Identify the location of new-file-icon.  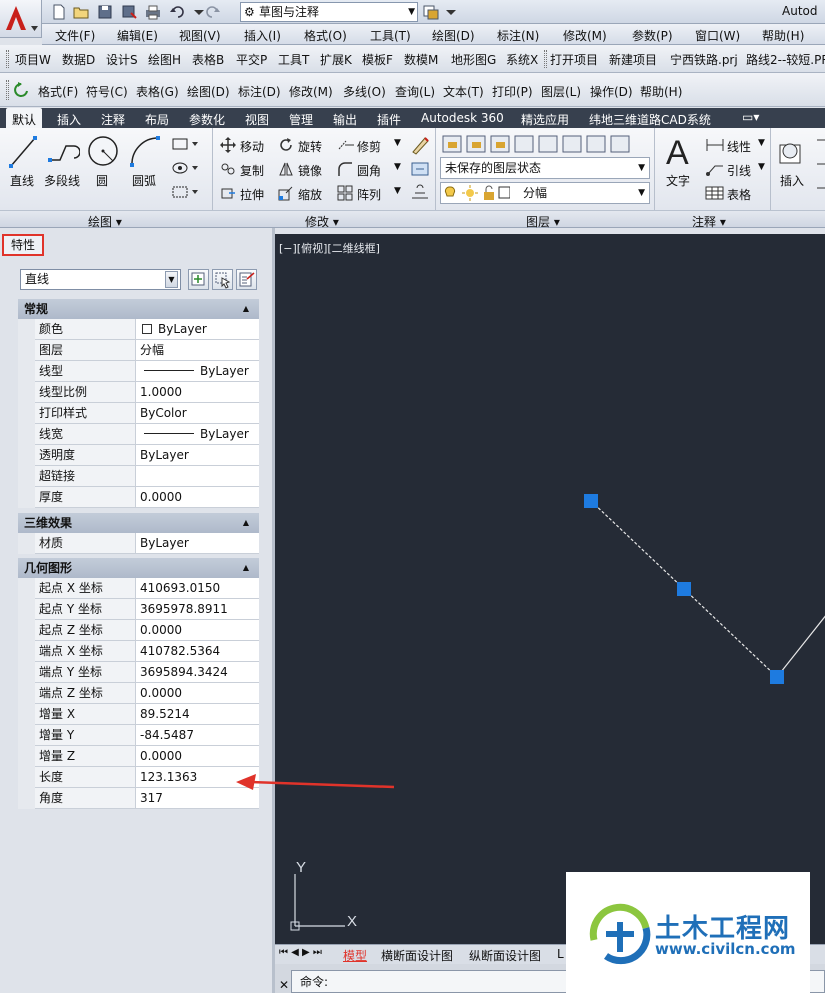
(59, 12).